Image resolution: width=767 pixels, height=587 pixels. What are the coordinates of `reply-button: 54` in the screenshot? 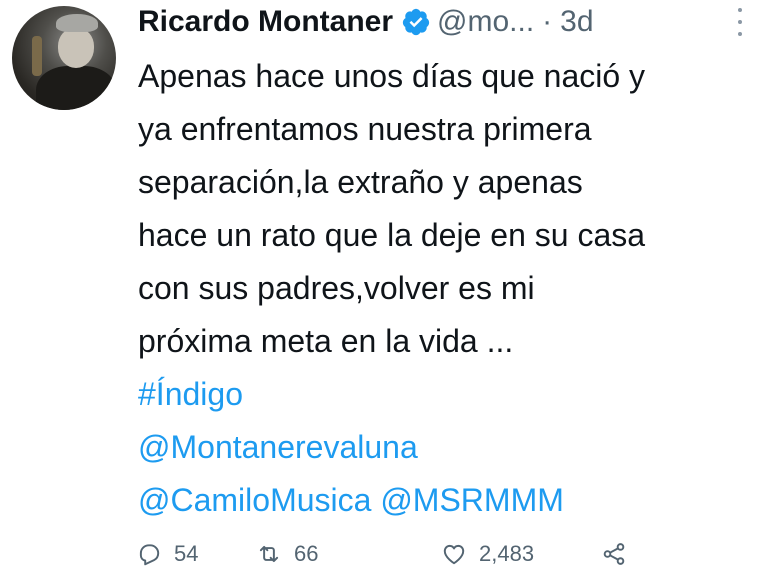 It's located at (196, 554).